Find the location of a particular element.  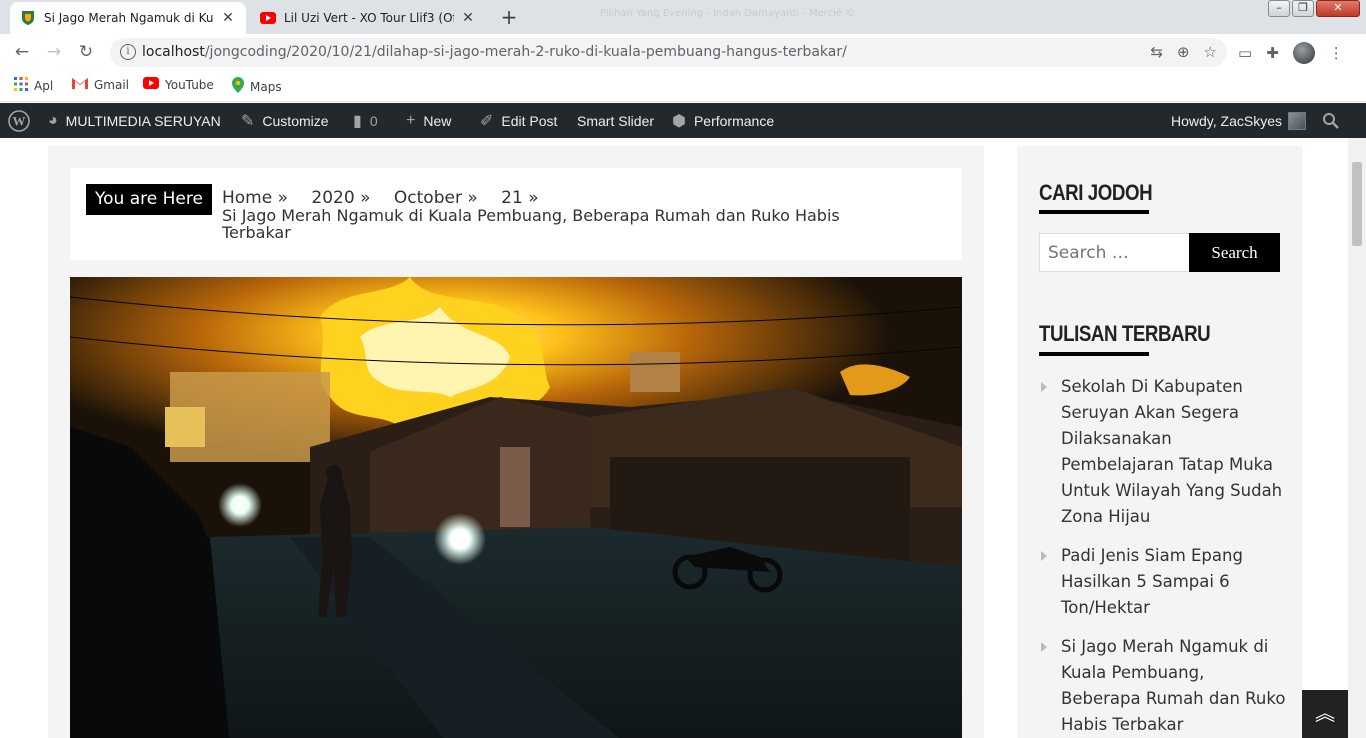

plus-icon: + is located at coordinates (411, 120).